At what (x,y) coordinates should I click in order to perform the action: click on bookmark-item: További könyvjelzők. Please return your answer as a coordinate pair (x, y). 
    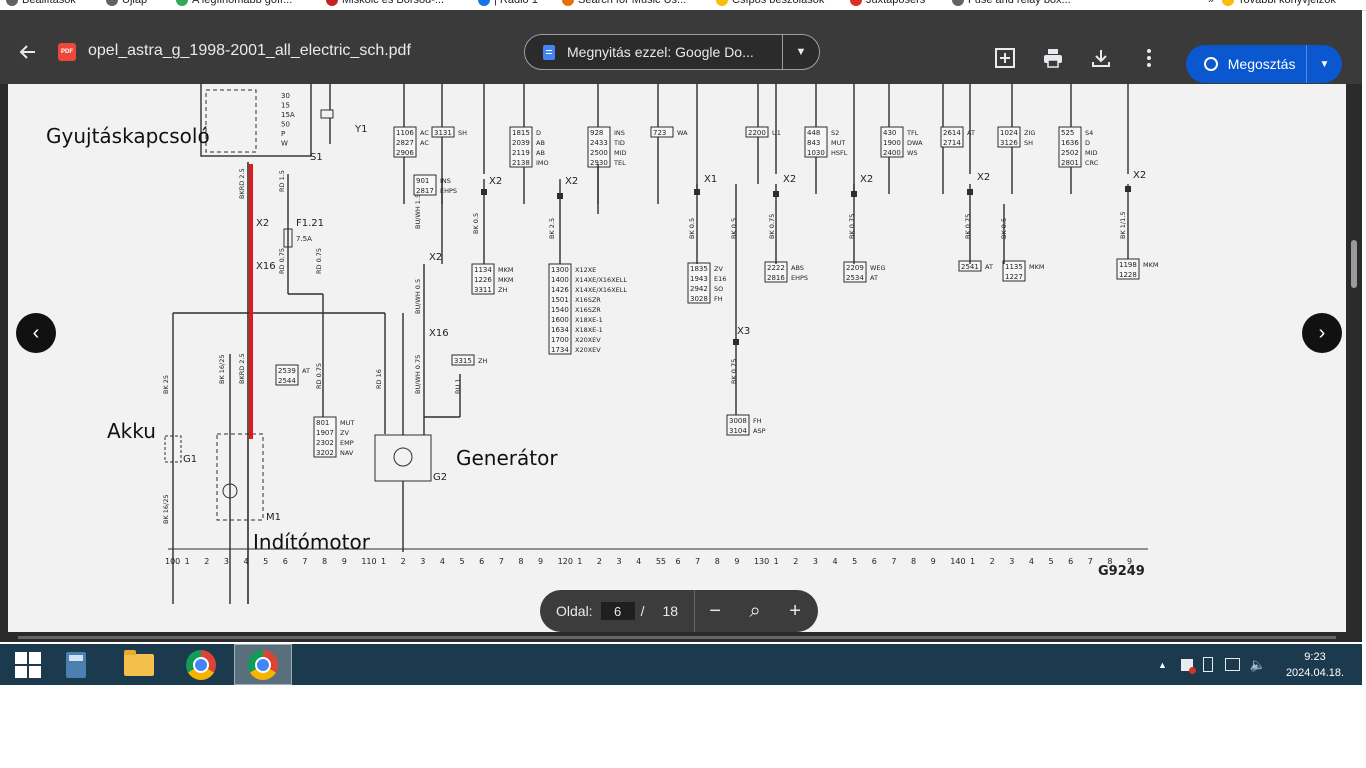
    Looking at the image, I should click on (1279, 3).